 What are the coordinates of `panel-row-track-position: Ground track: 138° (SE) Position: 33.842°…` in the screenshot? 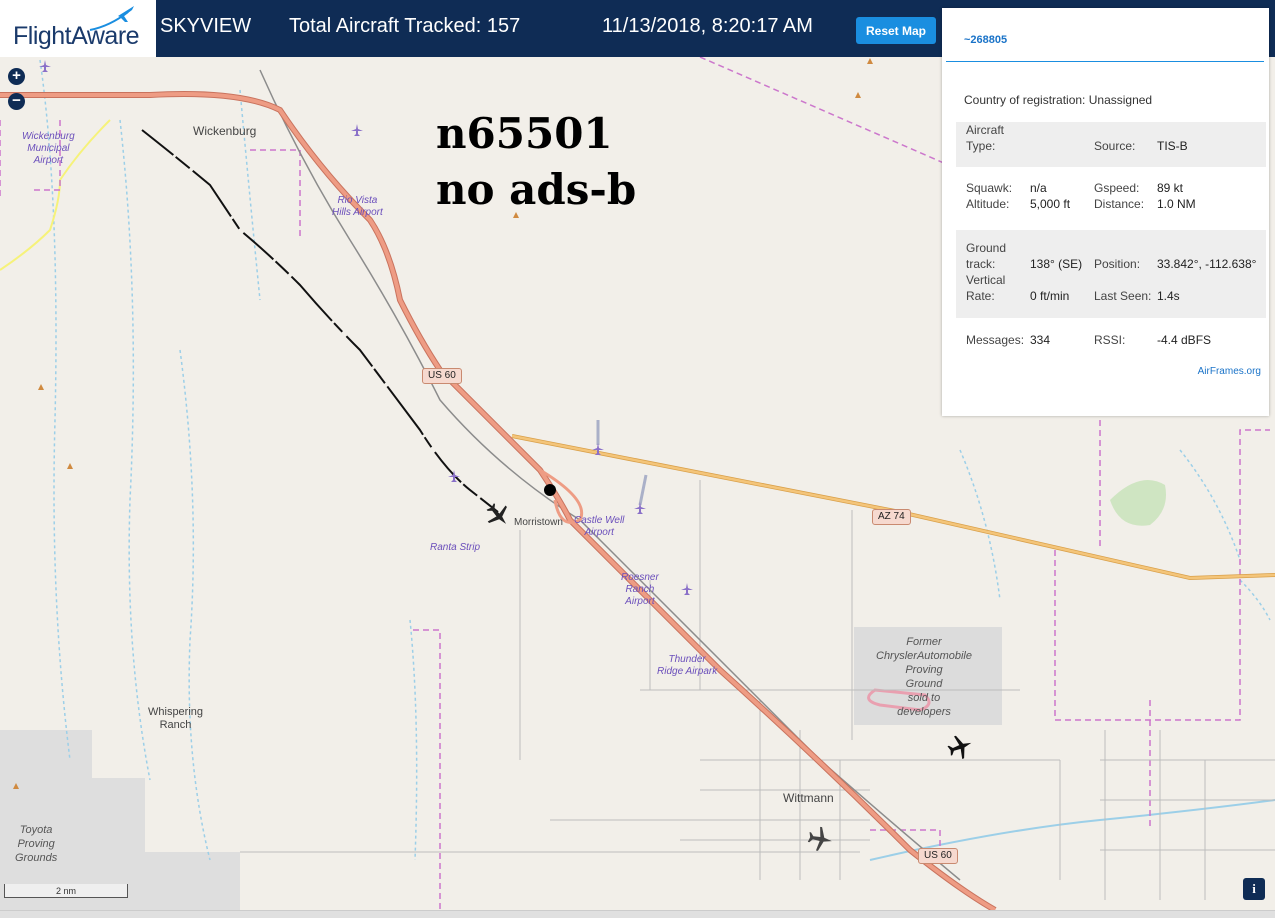 It's located at (1111, 274).